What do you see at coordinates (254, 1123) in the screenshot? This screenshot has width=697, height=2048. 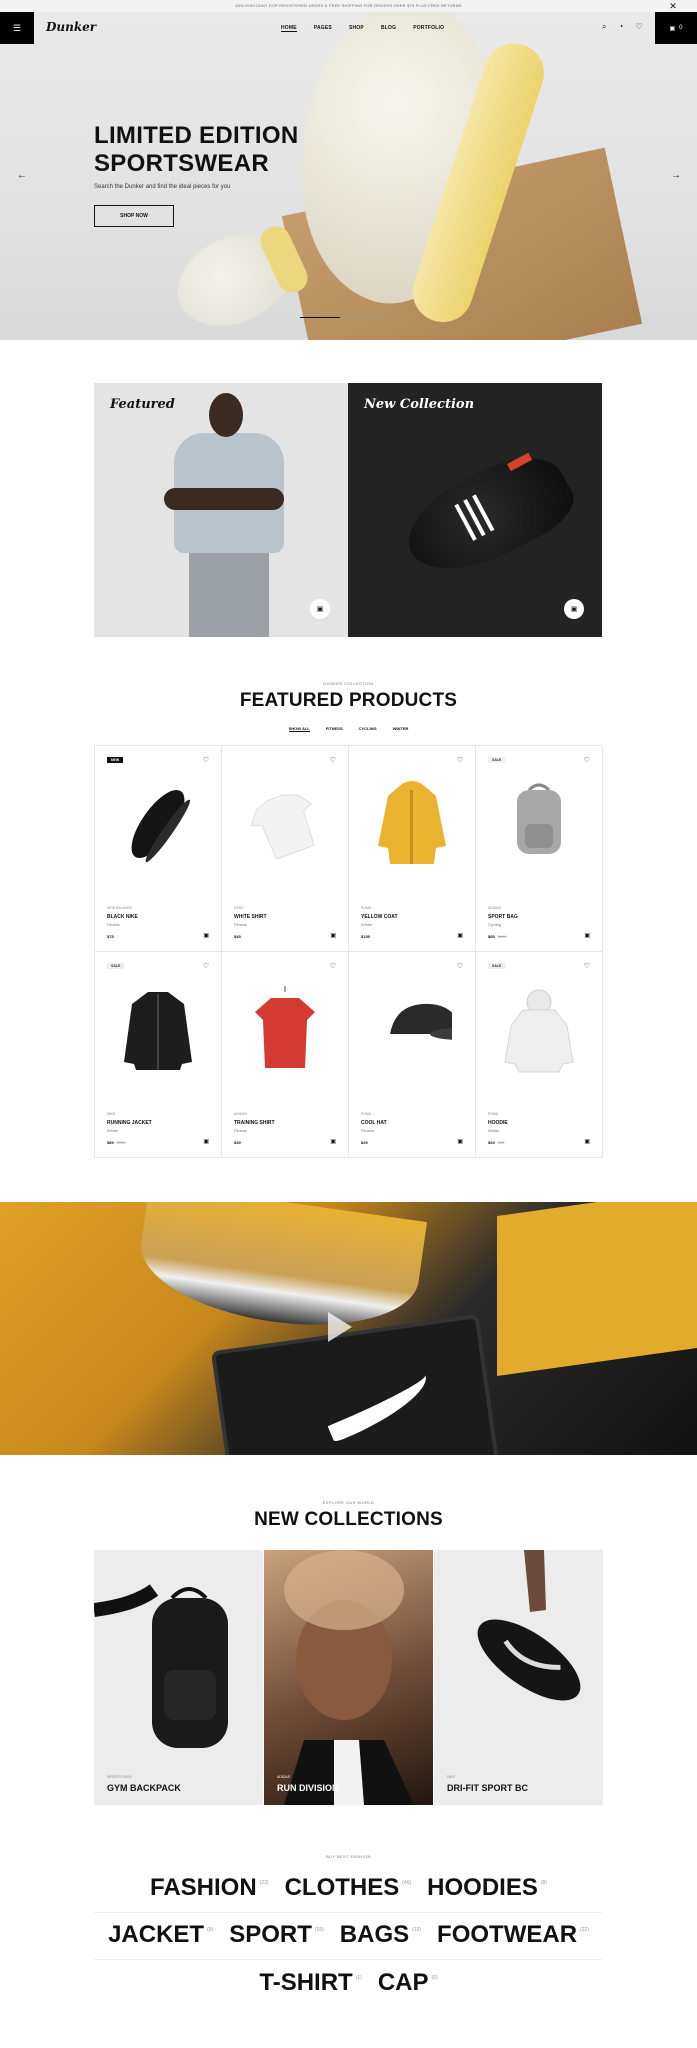 I see `product-name: TRAINING SHIRT` at bounding box center [254, 1123].